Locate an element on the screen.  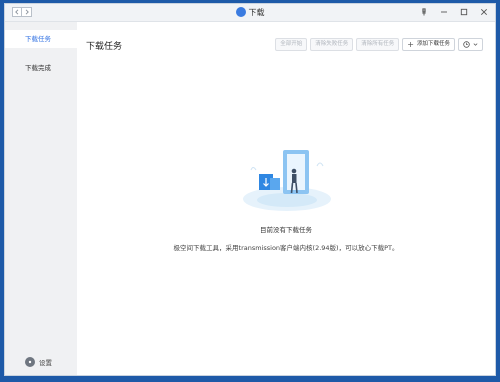
title-bar: 下载 is located at coordinates (250, 13).